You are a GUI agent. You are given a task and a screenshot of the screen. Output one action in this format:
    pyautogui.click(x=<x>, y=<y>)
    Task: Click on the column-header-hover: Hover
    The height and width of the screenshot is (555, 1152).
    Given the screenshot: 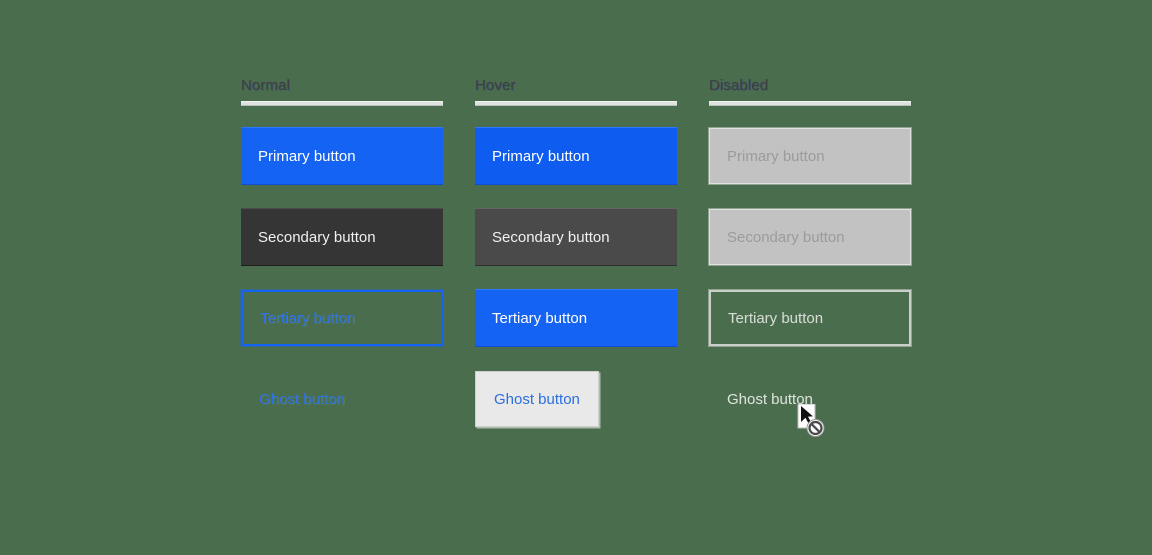 What is the action you would take?
    pyautogui.click(x=495, y=85)
    